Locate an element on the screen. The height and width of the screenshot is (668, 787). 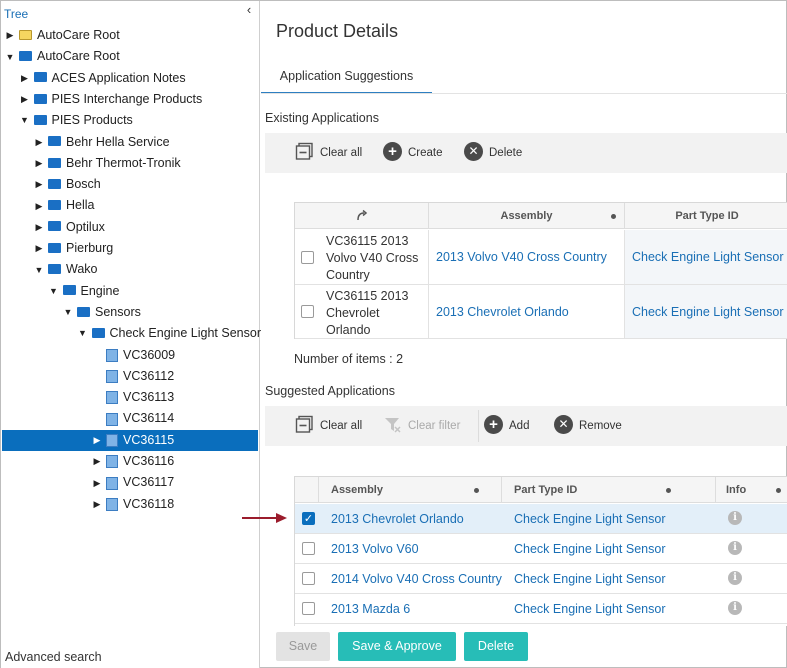
tab-application-suggestions: Application Suggestions is located at coordinates (346, 77).